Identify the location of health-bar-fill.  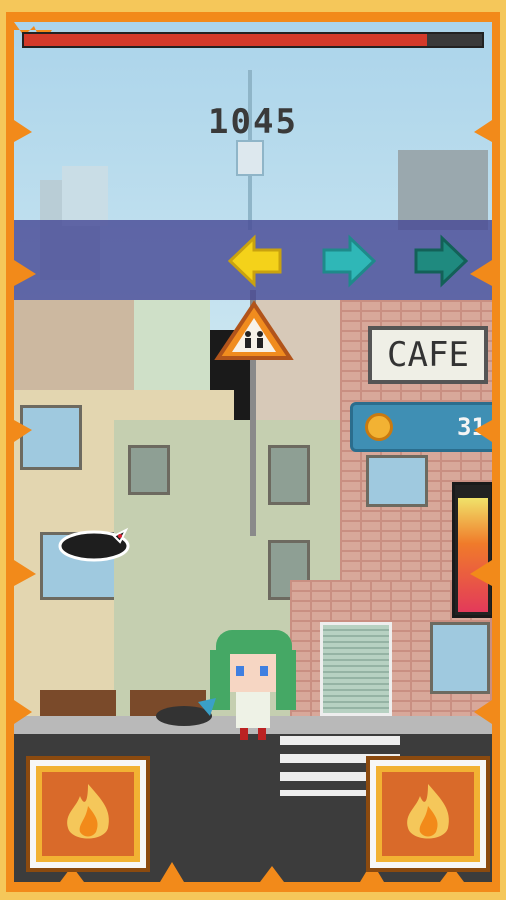
(226, 40).